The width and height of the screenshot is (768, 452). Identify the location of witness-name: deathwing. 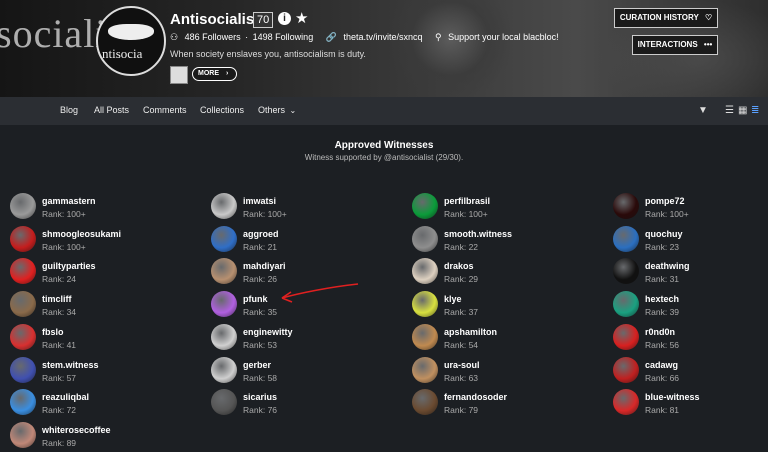
(667, 266).